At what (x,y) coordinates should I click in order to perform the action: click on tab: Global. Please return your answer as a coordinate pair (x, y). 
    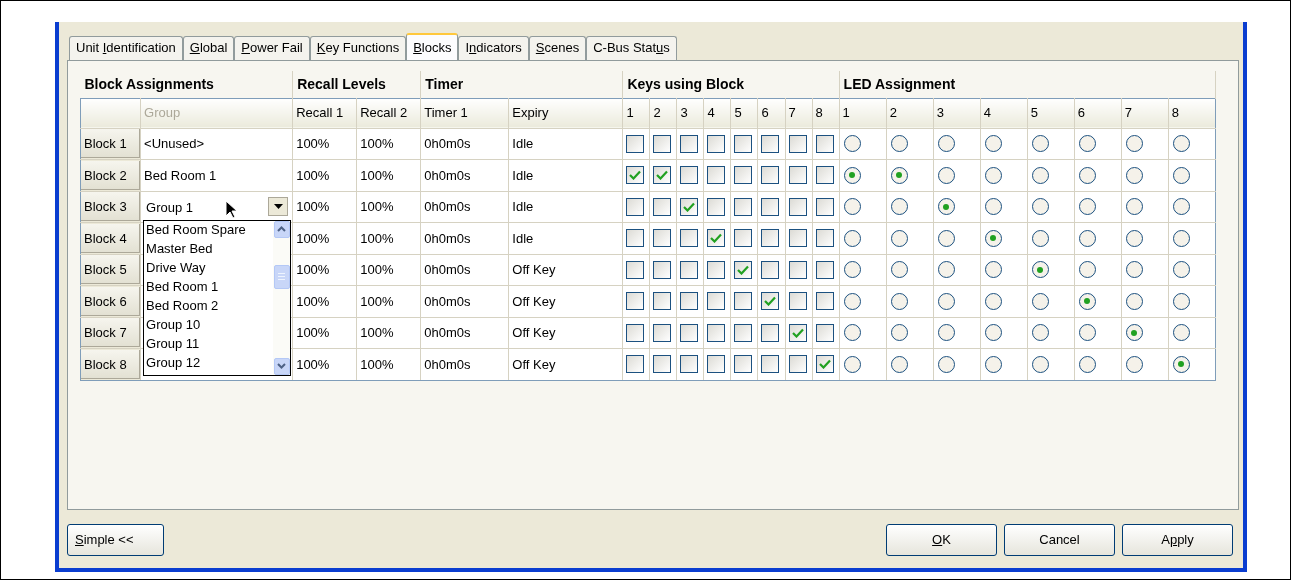
    Looking at the image, I should click on (208, 48).